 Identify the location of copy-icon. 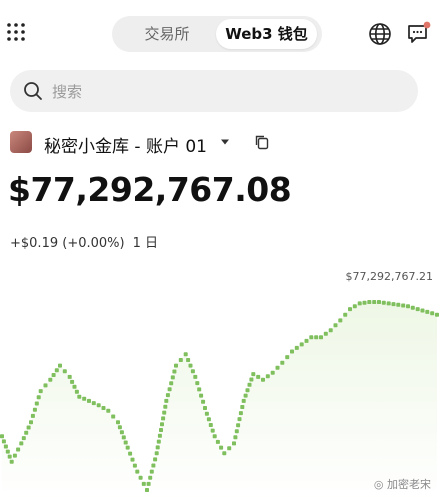
(262, 142).